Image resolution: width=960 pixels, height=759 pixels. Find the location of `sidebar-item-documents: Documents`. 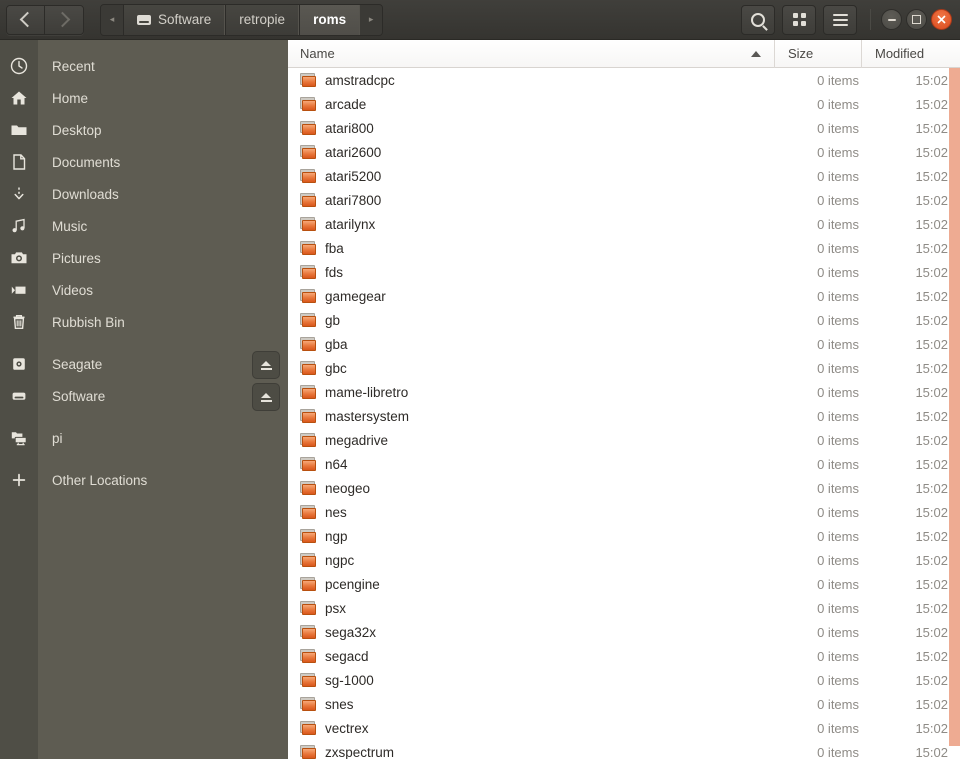

sidebar-item-documents: Documents is located at coordinates (144, 162).